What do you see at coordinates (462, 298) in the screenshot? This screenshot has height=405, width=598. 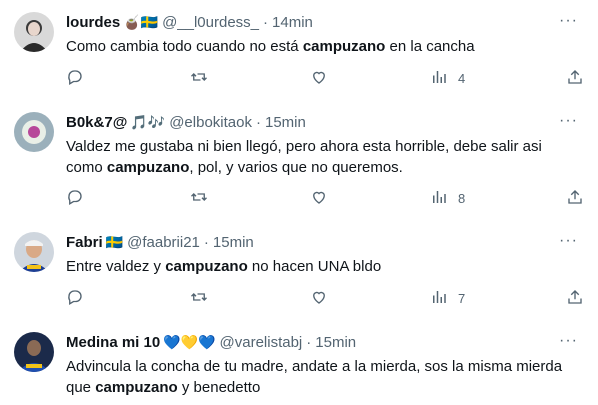 I see `views-count: 7` at bounding box center [462, 298].